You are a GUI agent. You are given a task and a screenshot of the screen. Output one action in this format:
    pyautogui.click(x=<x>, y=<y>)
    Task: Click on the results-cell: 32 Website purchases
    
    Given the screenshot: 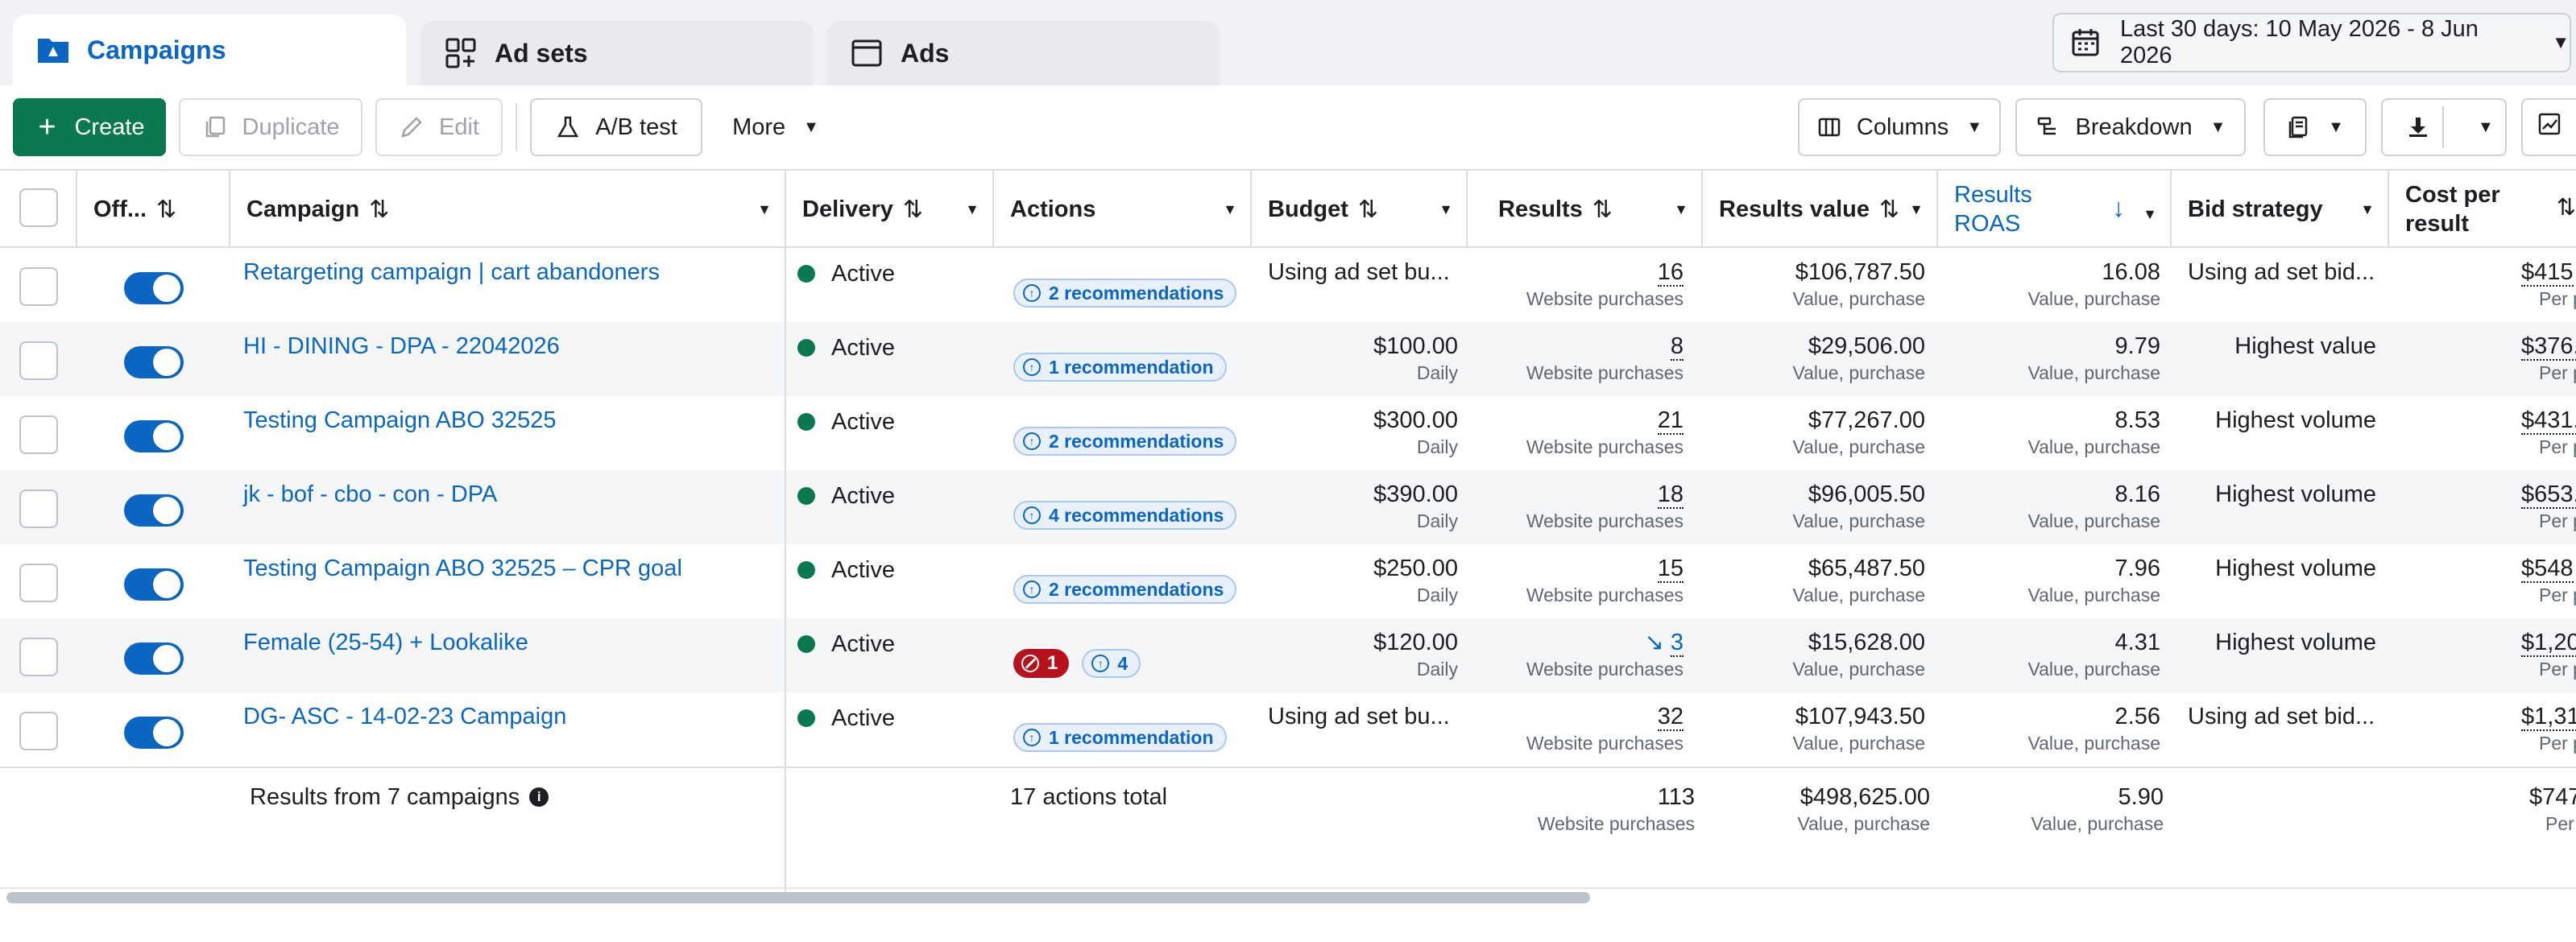 What is the action you would take?
    pyautogui.click(x=1576, y=739)
    